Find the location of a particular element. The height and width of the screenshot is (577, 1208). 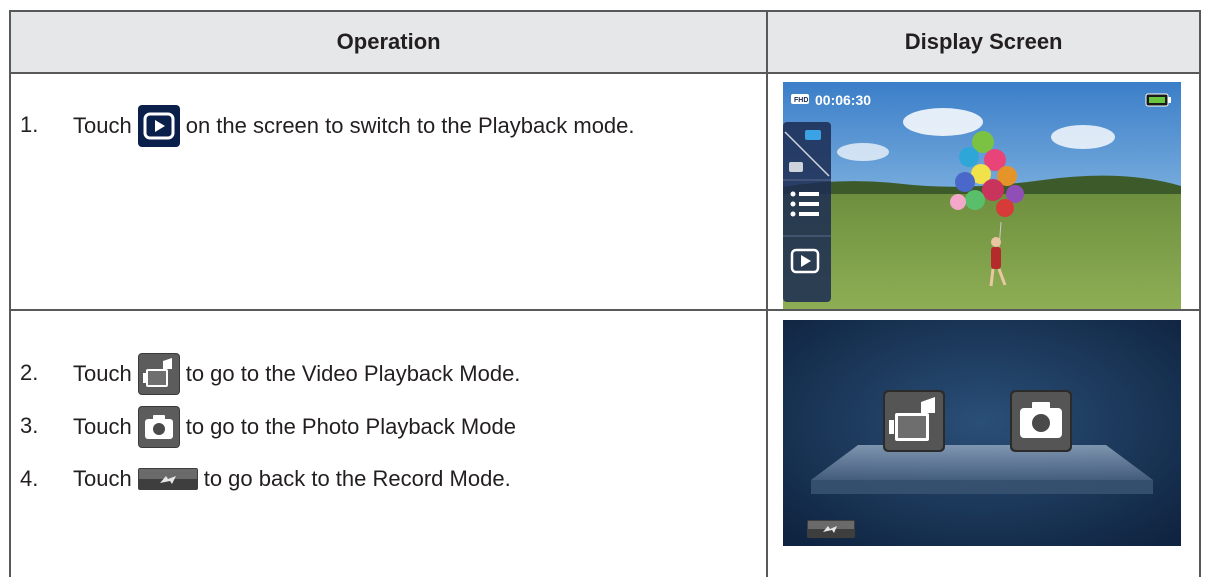

video-mode-button is located at coordinates (914, 421).